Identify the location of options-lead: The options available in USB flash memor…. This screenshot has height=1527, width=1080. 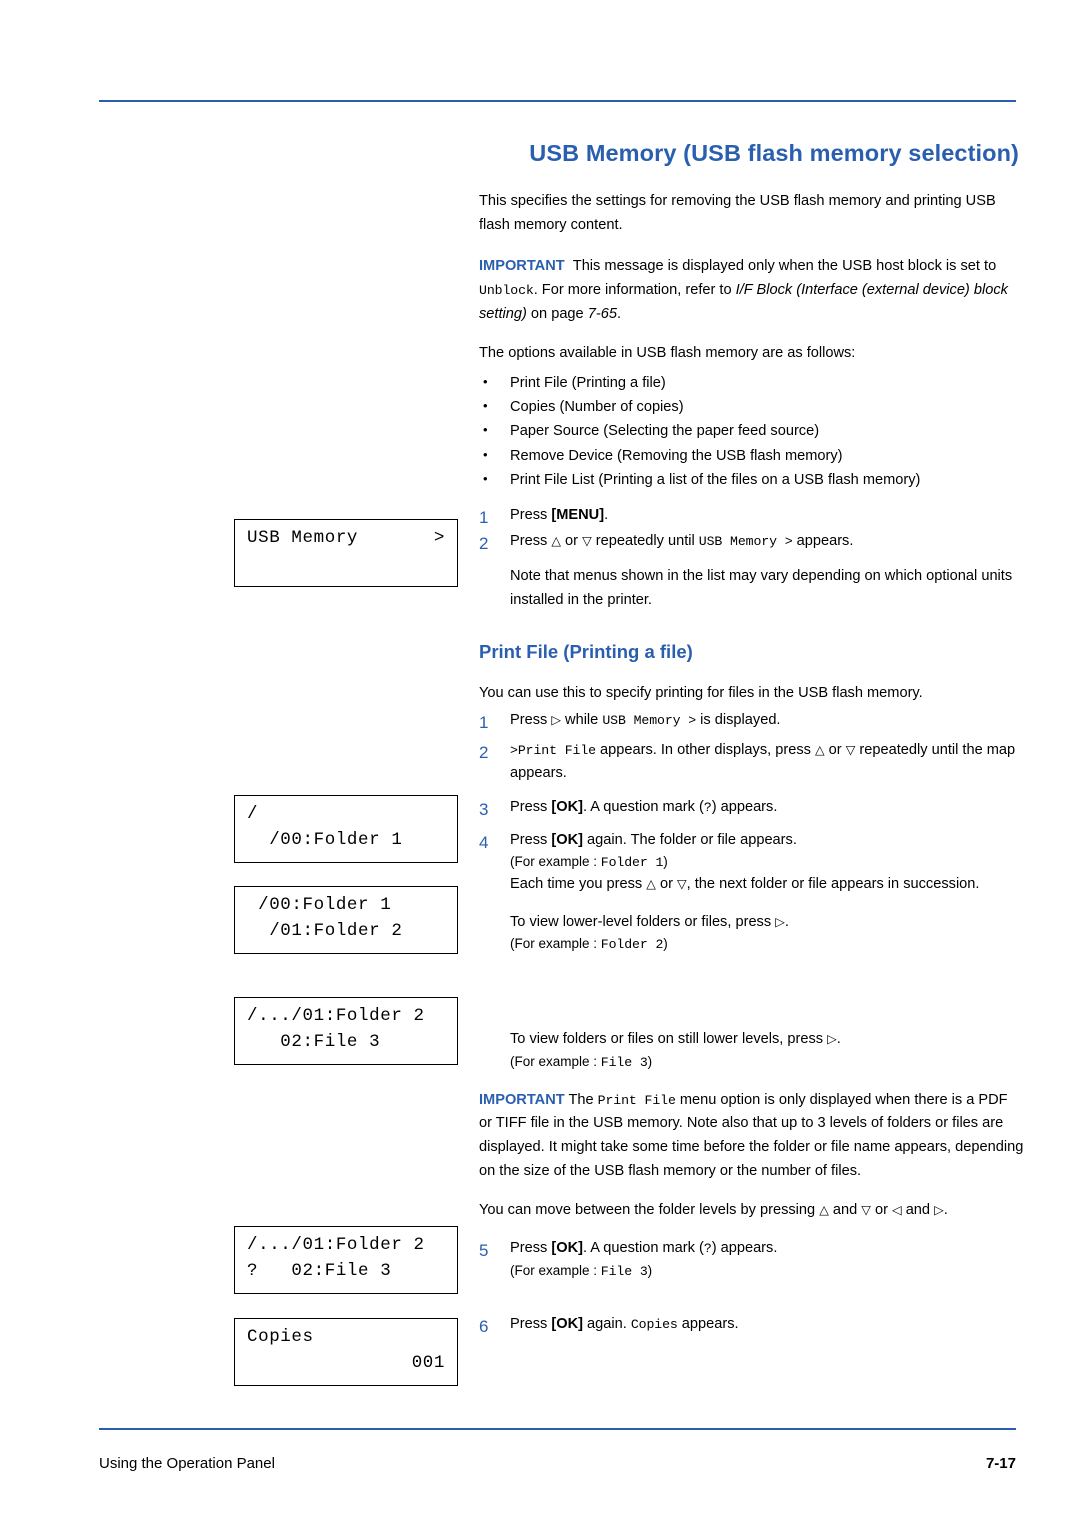
(667, 353).